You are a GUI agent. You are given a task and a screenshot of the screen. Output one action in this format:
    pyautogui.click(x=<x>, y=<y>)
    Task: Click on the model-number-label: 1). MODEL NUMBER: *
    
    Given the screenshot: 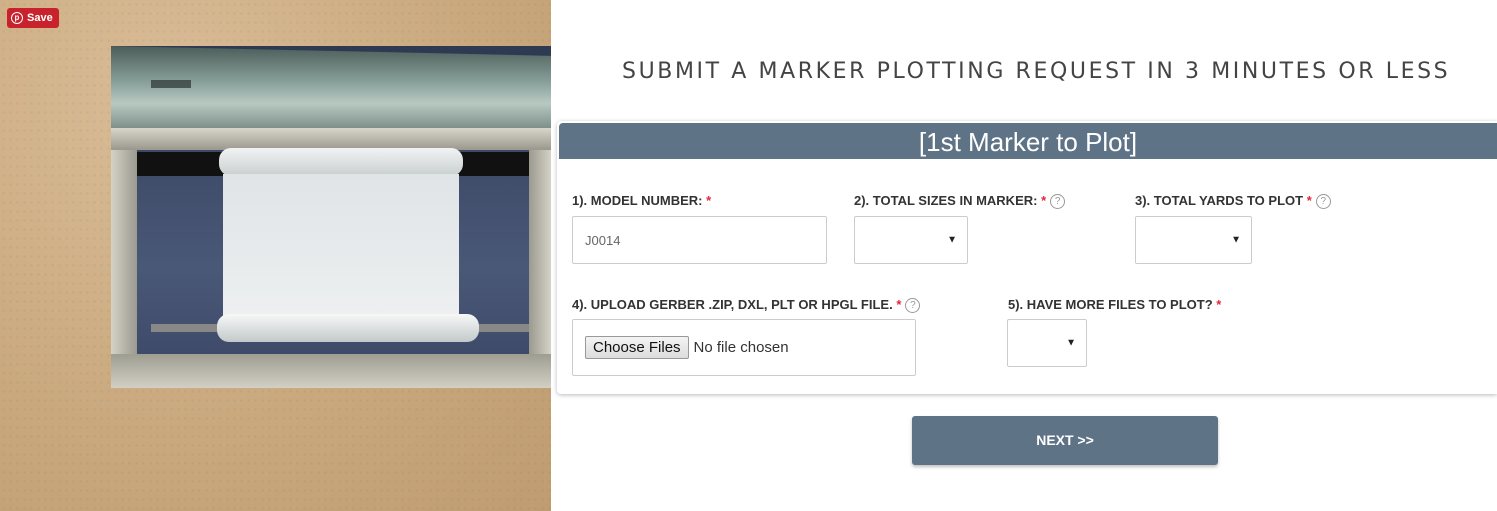 What is the action you would take?
    pyautogui.click(x=642, y=200)
    